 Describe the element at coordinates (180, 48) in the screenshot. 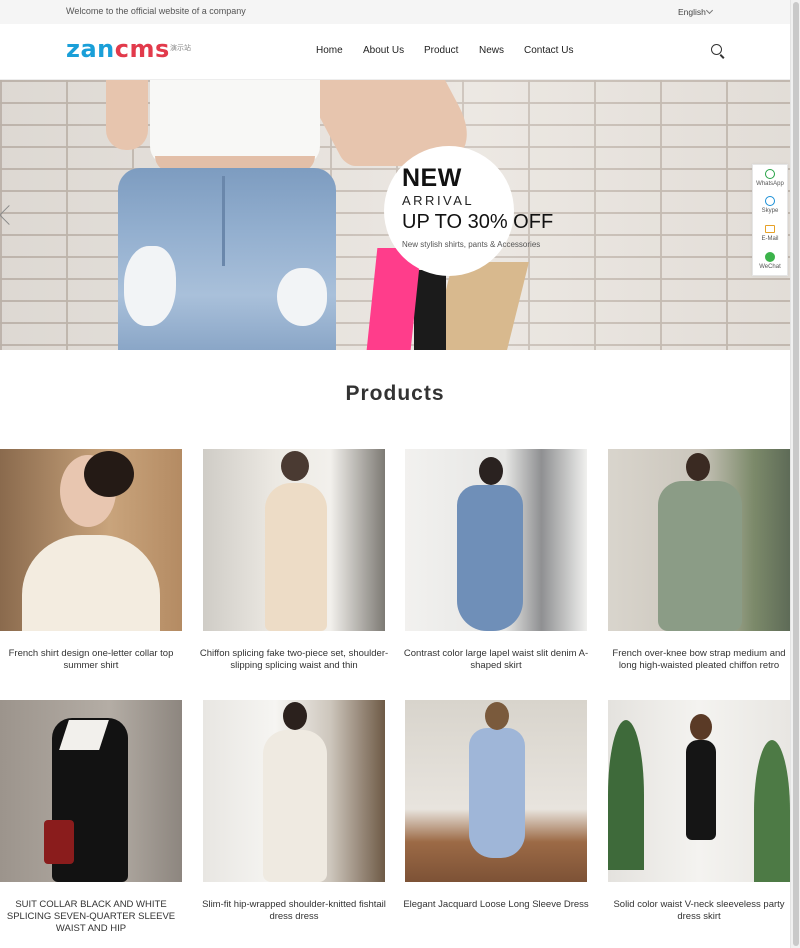

I see `logo-subtitle: 演示站` at that location.